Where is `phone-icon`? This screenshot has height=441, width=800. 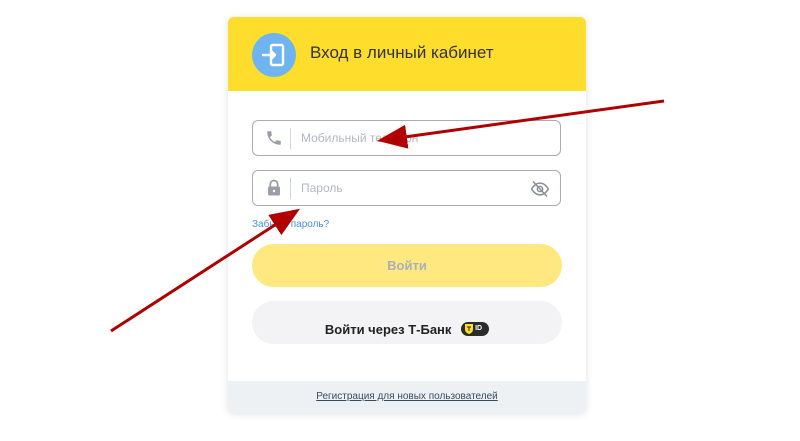 phone-icon is located at coordinates (274, 138).